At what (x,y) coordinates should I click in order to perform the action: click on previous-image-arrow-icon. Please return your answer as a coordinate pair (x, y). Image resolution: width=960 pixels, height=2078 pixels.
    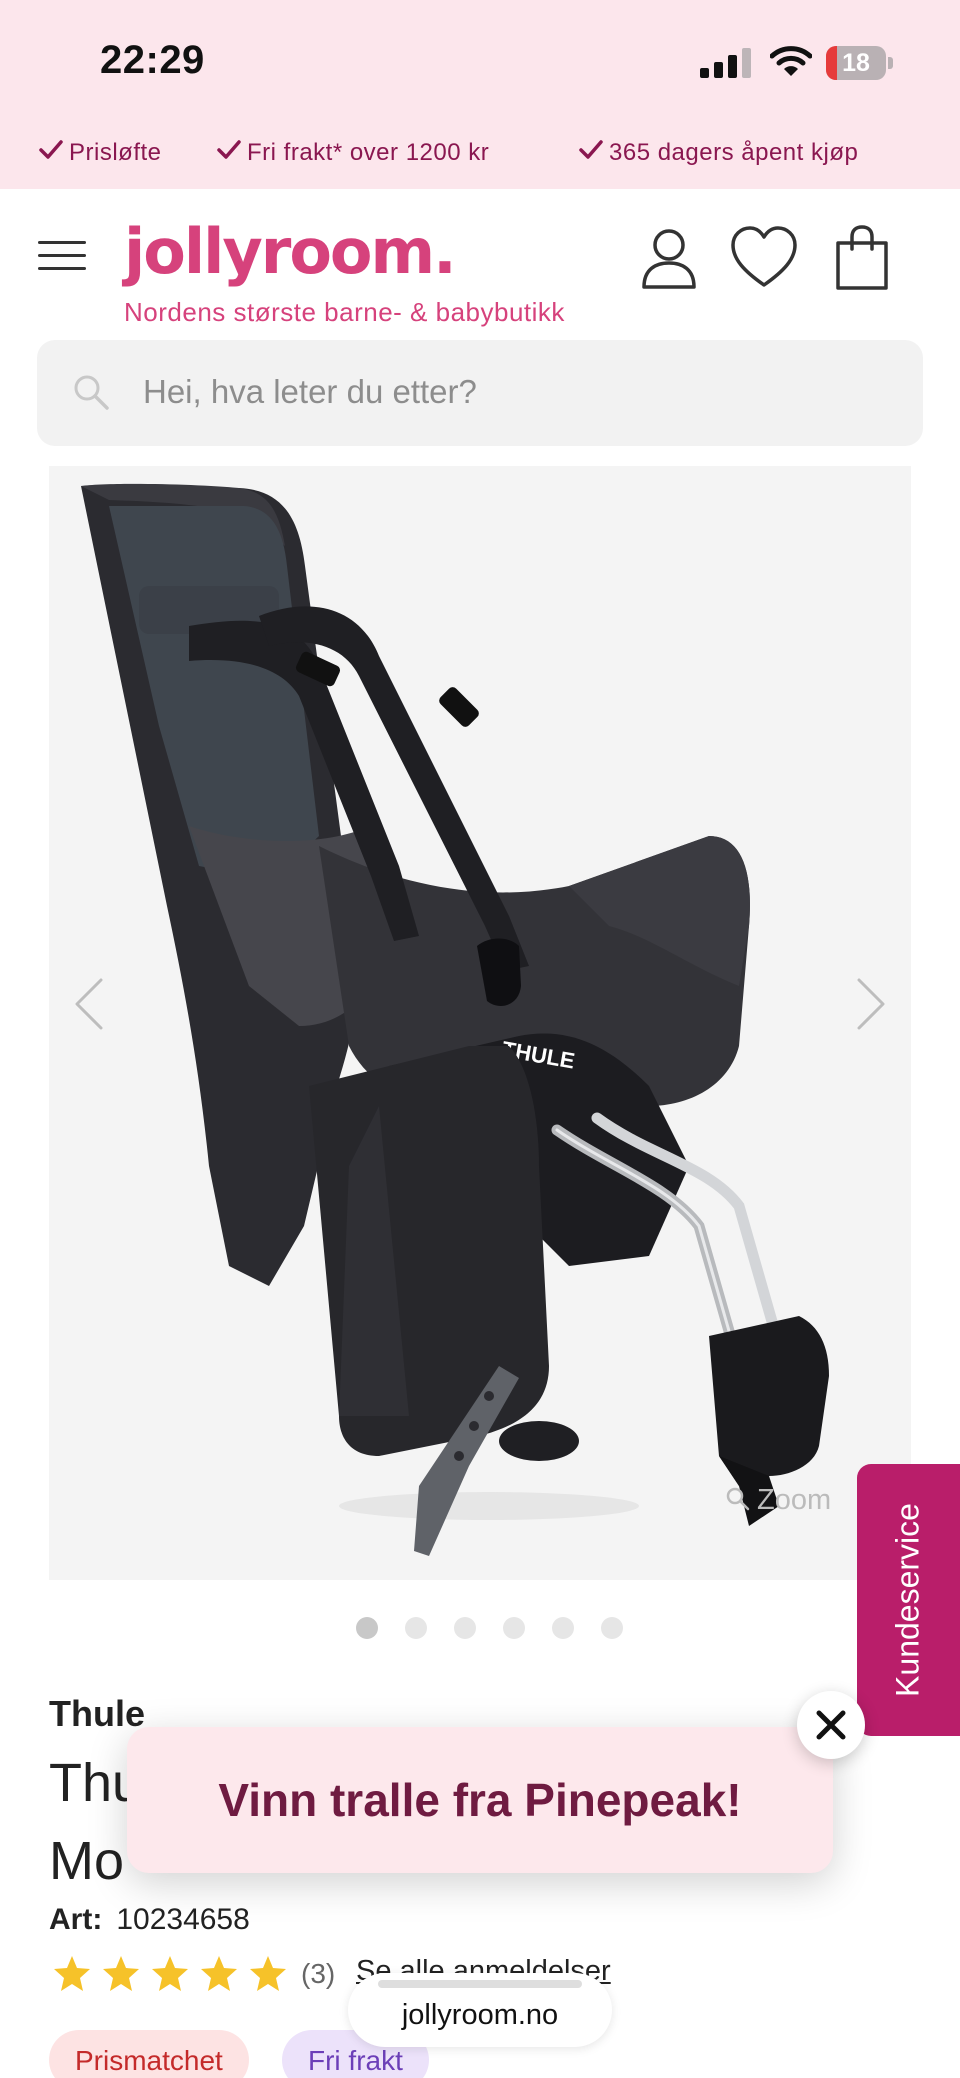
    Looking at the image, I should click on (89, 1004).